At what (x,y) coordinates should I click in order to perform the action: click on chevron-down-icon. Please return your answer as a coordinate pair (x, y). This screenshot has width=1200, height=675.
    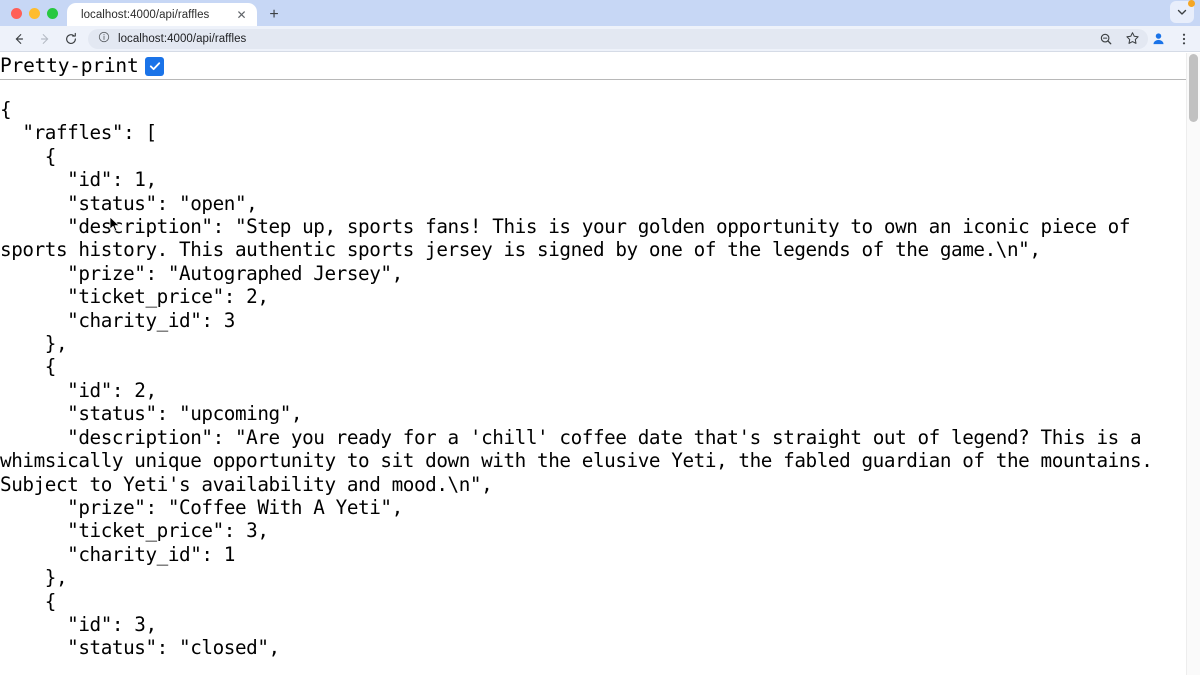
    Looking at the image, I should click on (1182, 11).